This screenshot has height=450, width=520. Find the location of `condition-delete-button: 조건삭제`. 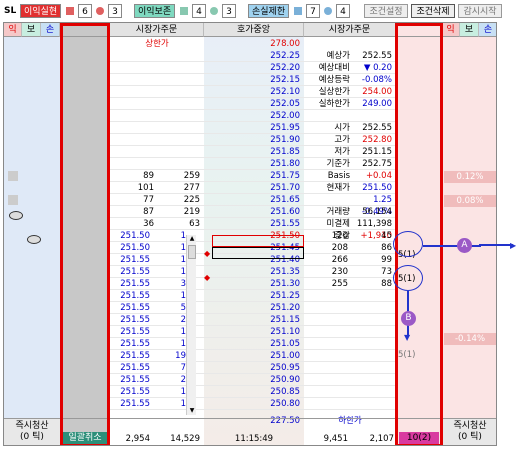

condition-delete-button: 조건삭제 is located at coordinates (433, 11).